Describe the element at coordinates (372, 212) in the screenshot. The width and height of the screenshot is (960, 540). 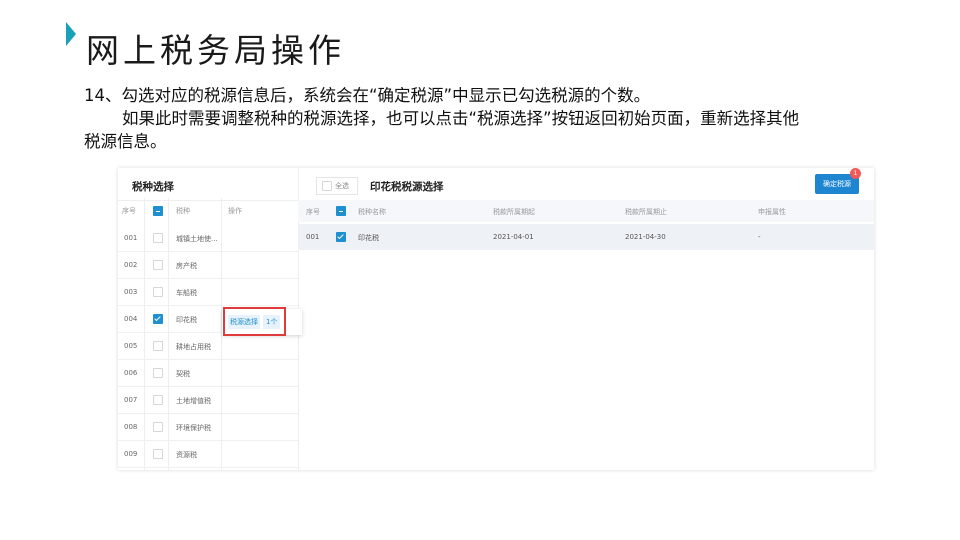
I see `col-name-header: 税种名称` at that location.